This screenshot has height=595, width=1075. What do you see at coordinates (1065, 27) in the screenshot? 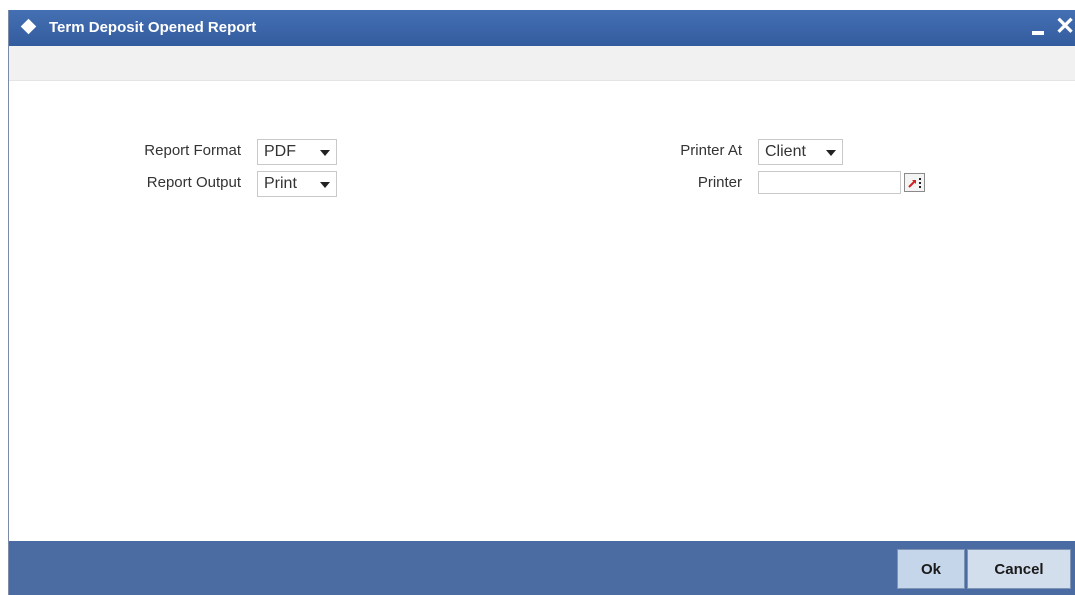
I see `close-icon: ✕` at bounding box center [1065, 27].